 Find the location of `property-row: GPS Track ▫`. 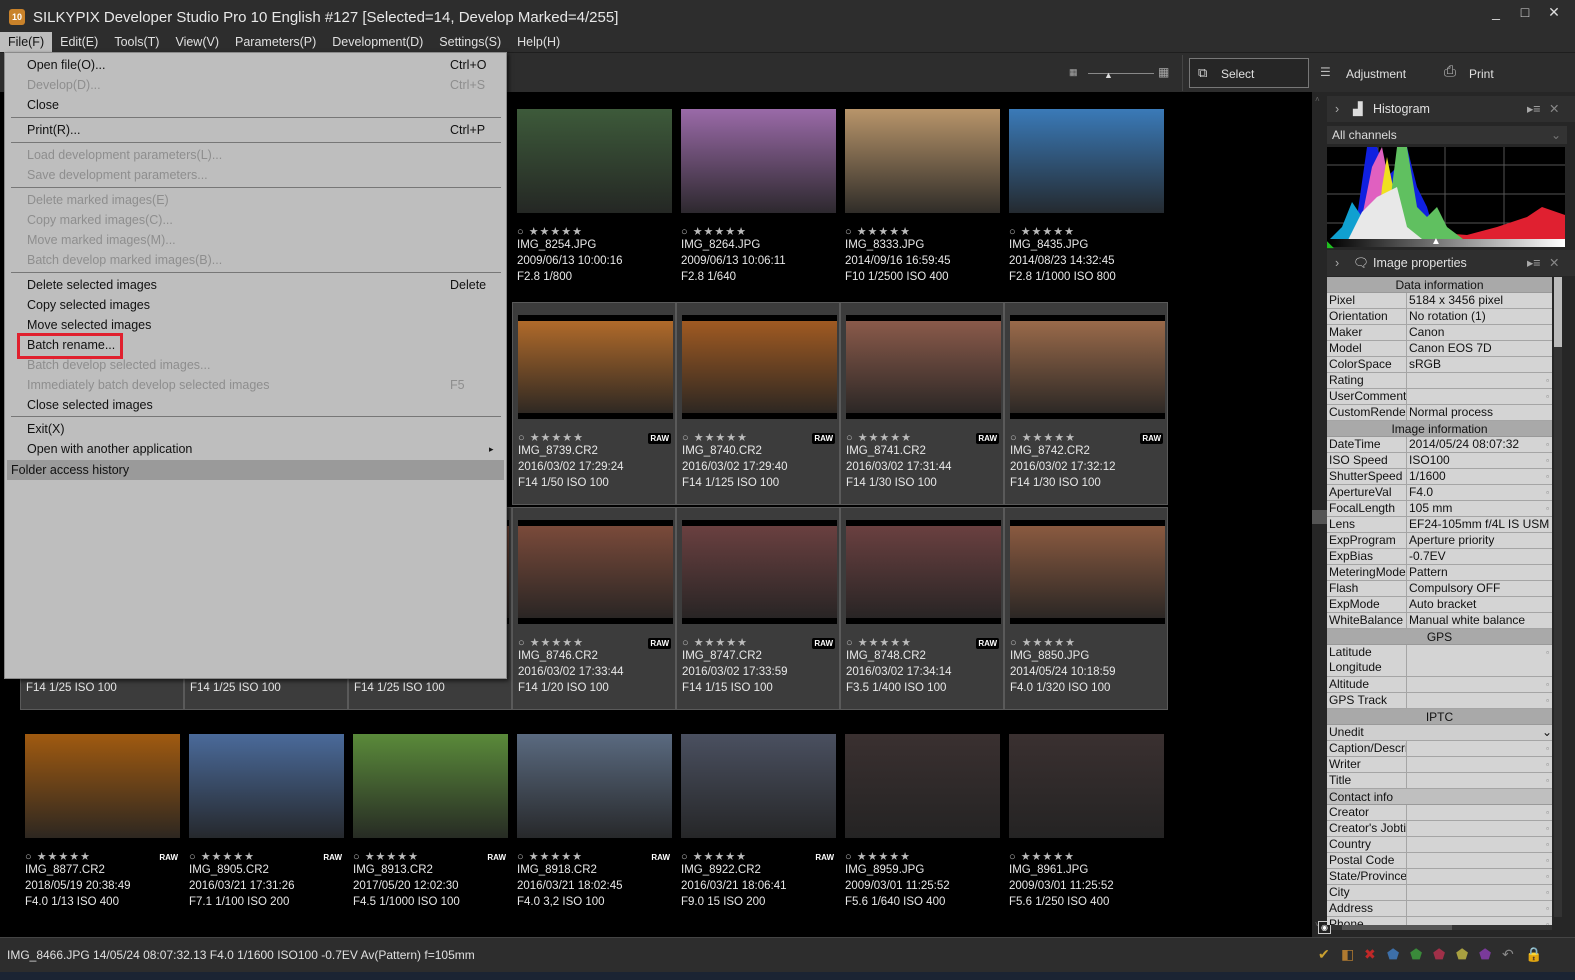

property-row: GPS Track ▫ is located at coordinates (1439, 701).